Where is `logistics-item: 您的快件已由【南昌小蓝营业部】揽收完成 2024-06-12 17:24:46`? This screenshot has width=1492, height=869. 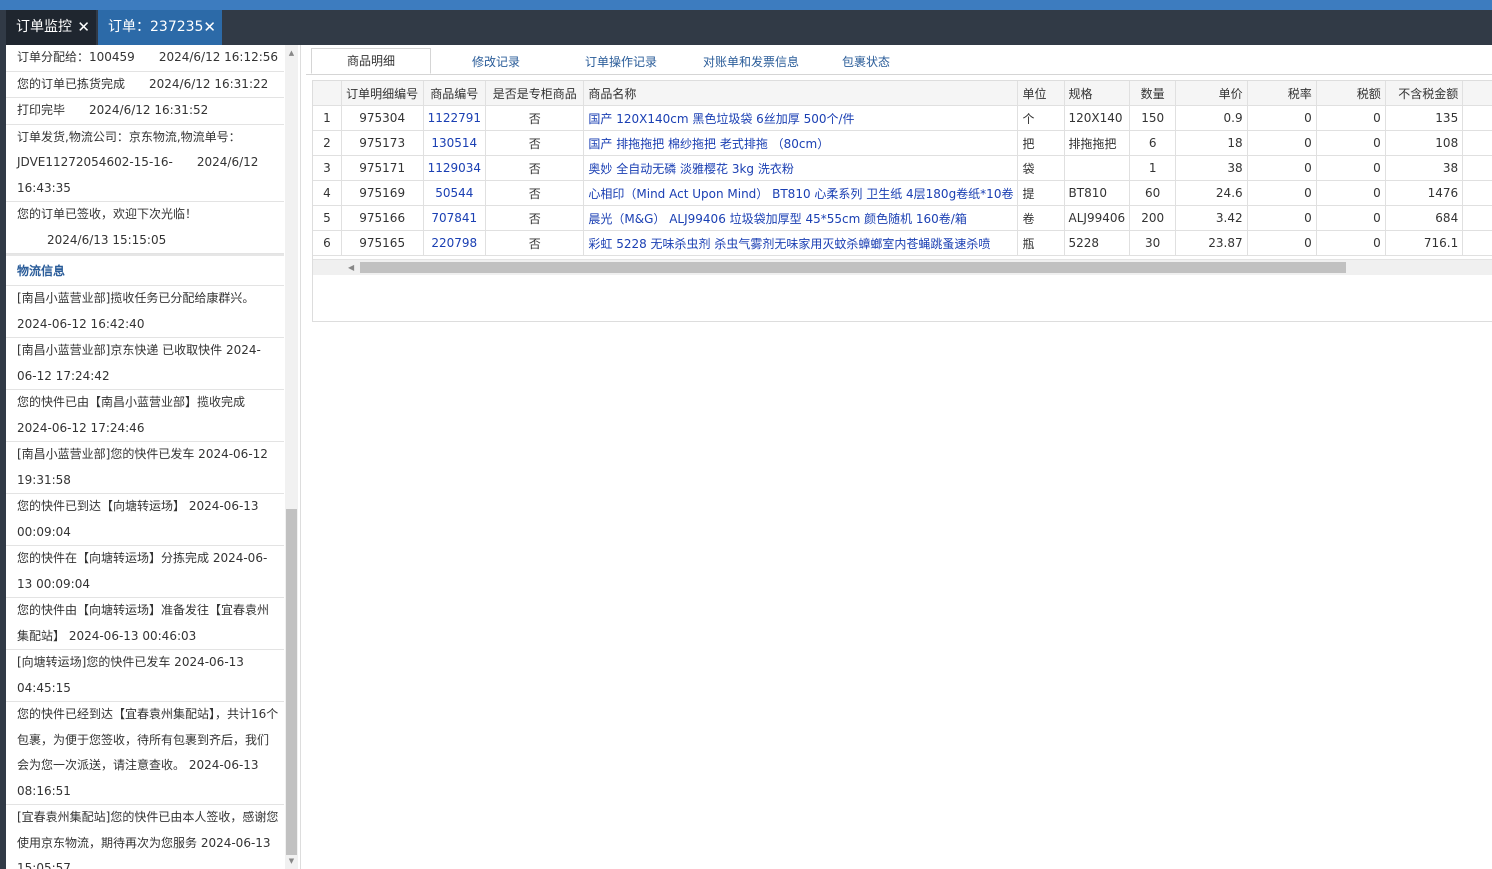
logistics-item: 您的快件已由【南昌小蓝营业部】揽收完成 2024-06-12 17:24:46 is located at coordinates (145, 416).